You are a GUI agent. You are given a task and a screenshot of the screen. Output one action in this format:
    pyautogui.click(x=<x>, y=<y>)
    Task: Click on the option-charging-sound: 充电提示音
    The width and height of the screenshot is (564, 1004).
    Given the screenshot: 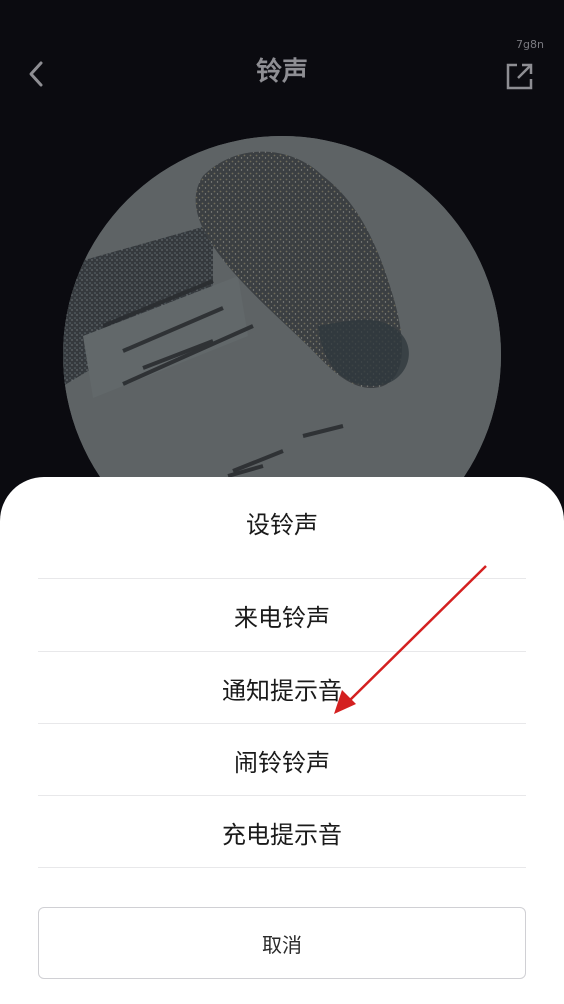 What is the action you would take?
    pyautogui.click(x=282, y=832)
    